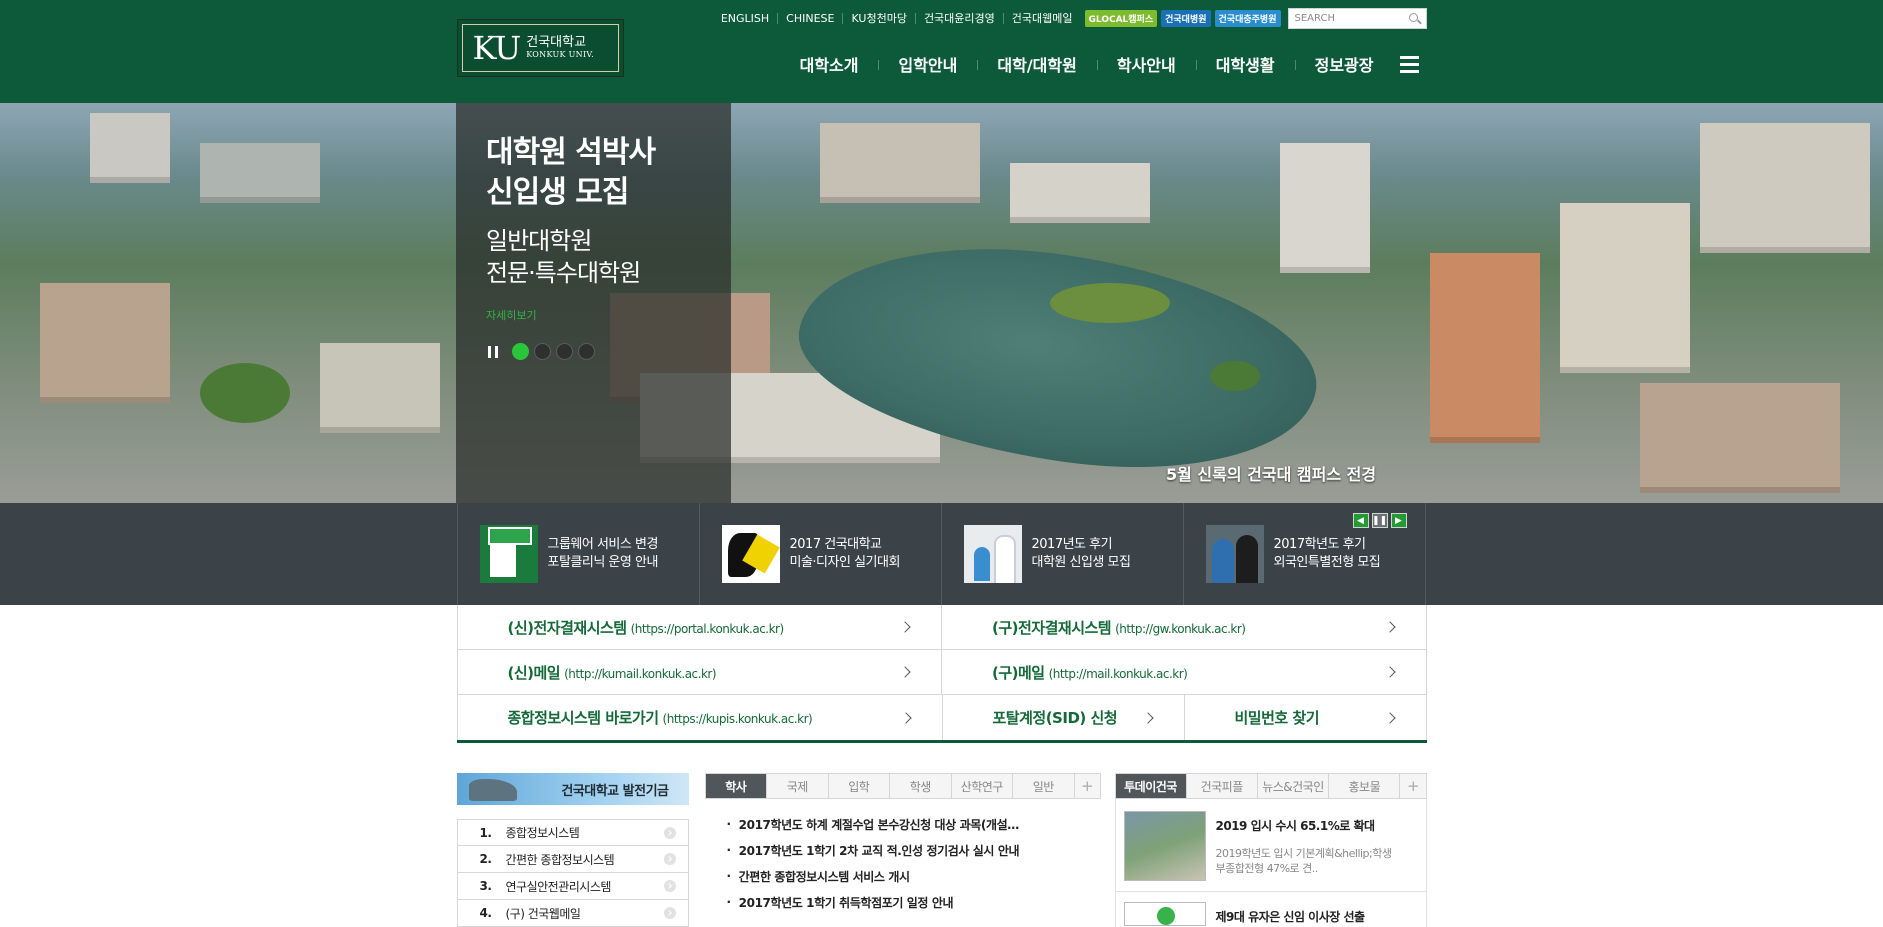 This screenshot has width=1883, height=927. Describe the element at coordinates (735, 786) in the screenshot. I see `tab-academic: 학사` at that location.